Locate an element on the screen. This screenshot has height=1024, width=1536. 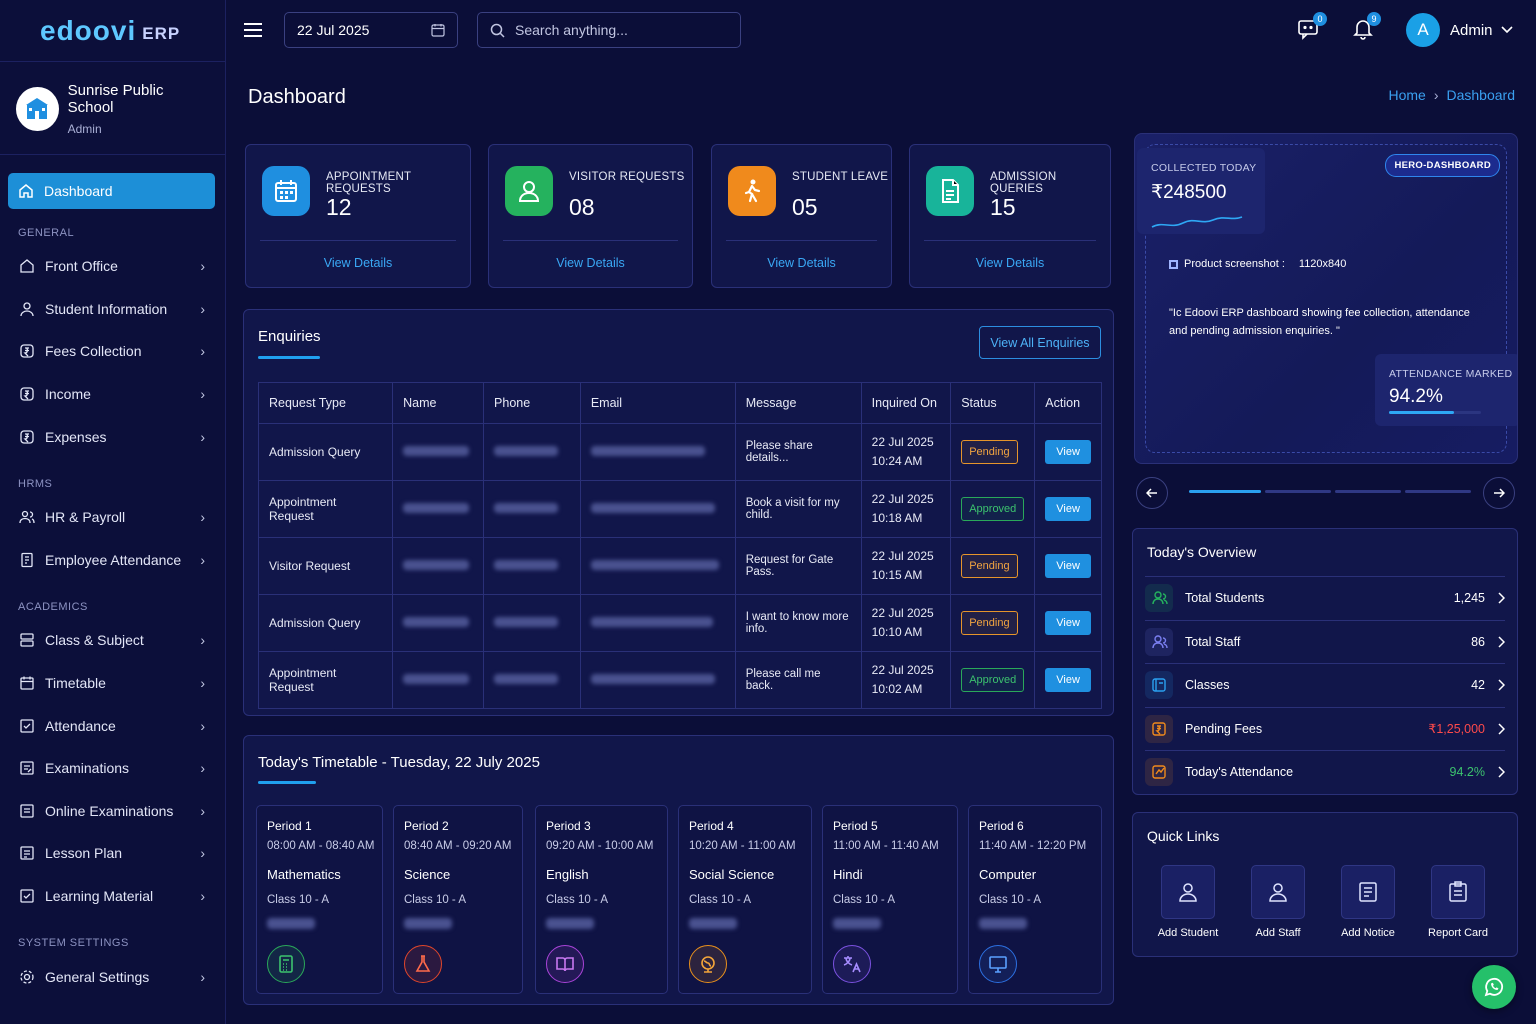
carousel-indicators is located at coordinates (1330, 491).